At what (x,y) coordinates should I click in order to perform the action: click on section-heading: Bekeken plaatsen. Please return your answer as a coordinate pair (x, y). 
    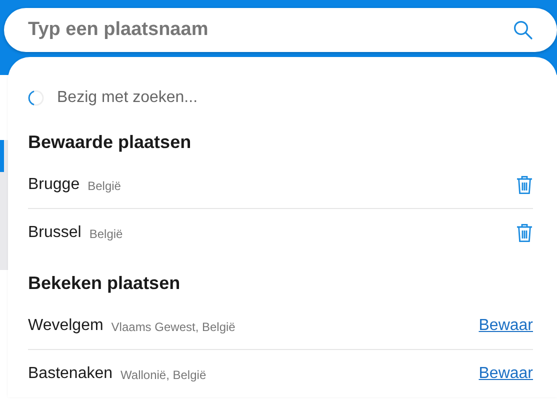
    Looking at the image, I should click on (105, 283).